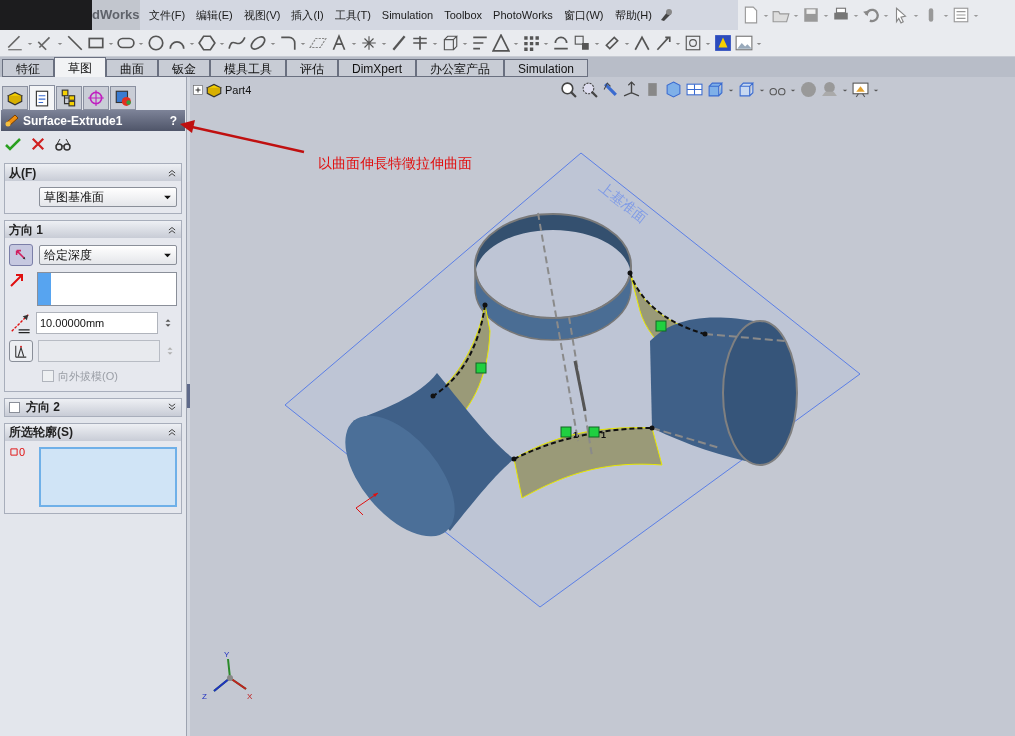  Describe the element at coordinates (116, 15) in the screenshot. I see `app-title: dWorks` at that location.